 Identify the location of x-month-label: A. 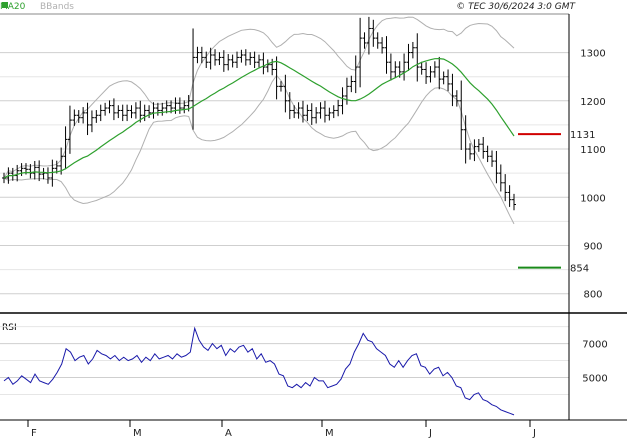
(228, 433).